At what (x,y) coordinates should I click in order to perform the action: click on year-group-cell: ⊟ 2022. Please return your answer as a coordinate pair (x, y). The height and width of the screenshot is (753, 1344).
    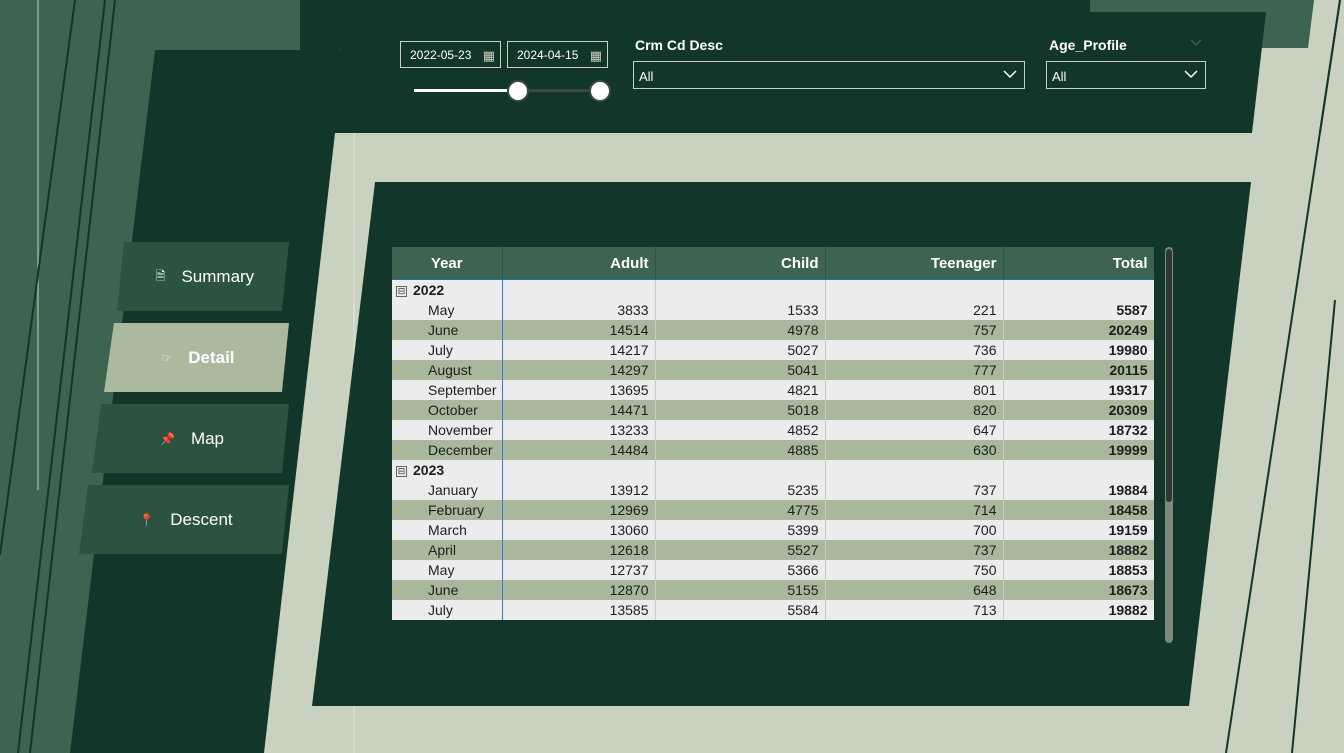
    Looking at the image, I should click on (447, 289).